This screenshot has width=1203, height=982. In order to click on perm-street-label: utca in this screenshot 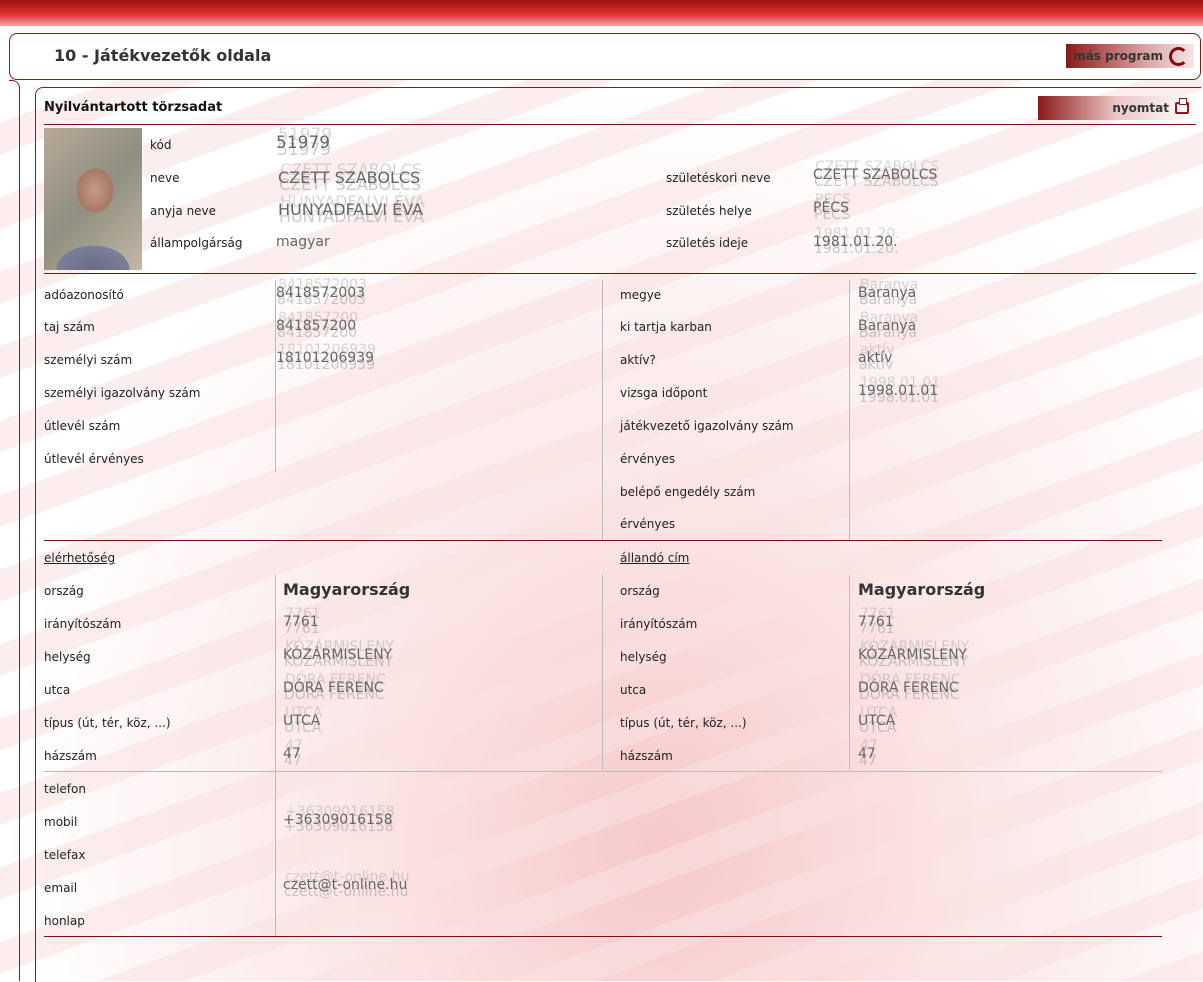, I will do `click(633, 690)`.